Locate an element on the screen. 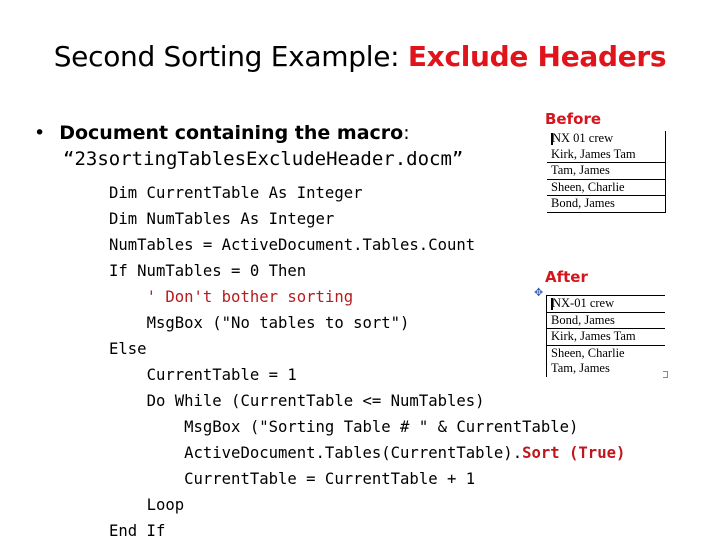 The height and width of the screenshot is (544, 720). code-line: NumTables = ActiveDocument.Tables.Count is located at coordinates (367, 245).